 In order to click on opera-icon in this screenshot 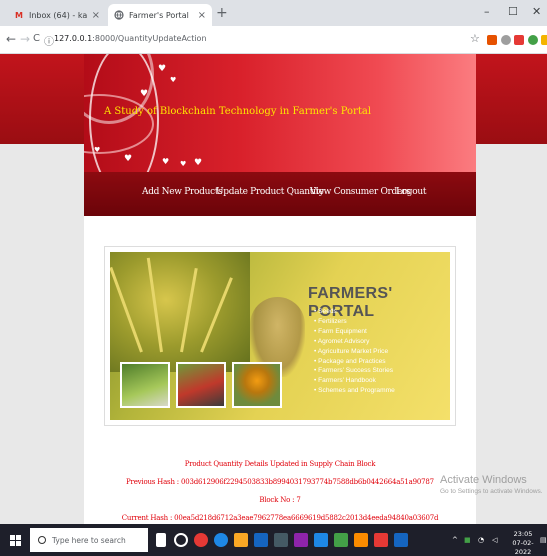, I will do `click(201, 540)`.